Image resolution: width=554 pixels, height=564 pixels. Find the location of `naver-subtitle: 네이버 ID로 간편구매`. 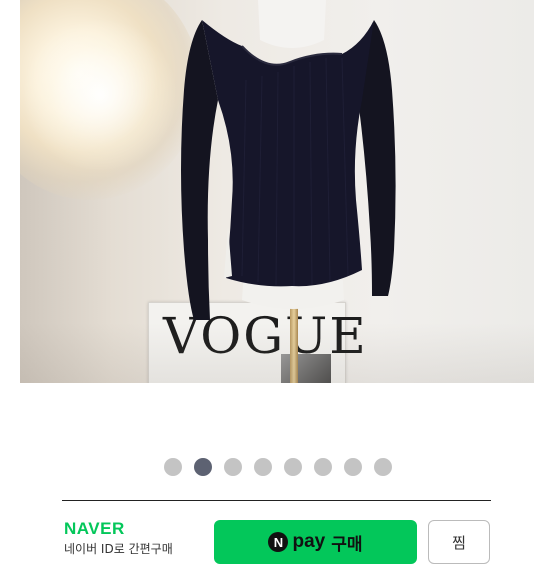

naver-subtitle: 네이버 ID로 간편구매 is located at coordinates (118, 549).